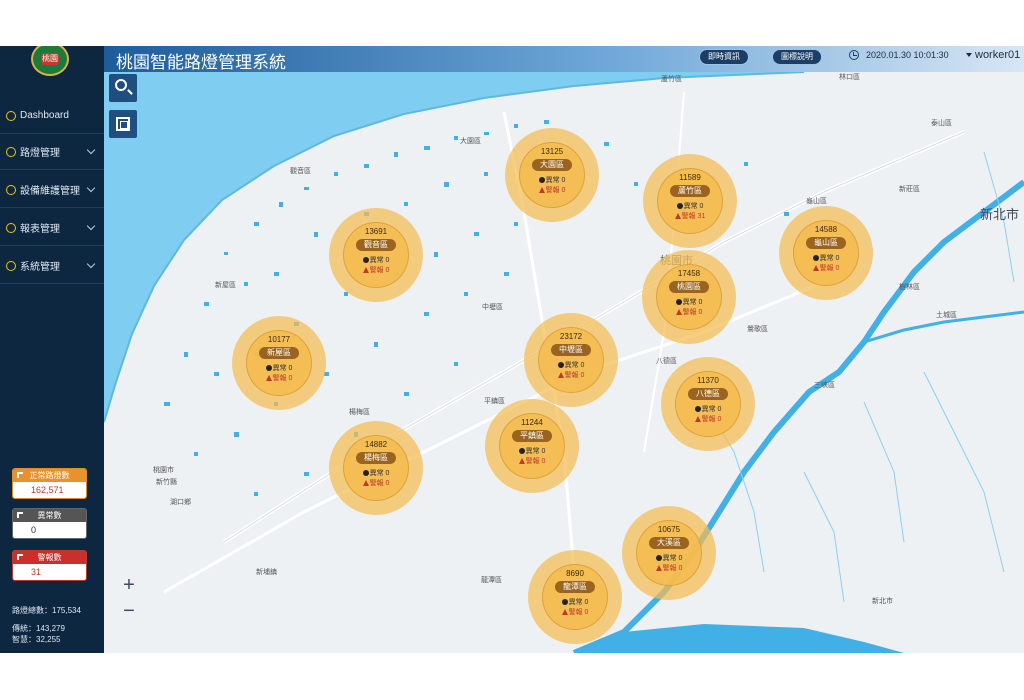 The image size is (1024, 700). What do you see at coordinates (40, 267) in the screenshot?
I see `sidebar-item-label: 系統管理` at bounding box center [40, 267].